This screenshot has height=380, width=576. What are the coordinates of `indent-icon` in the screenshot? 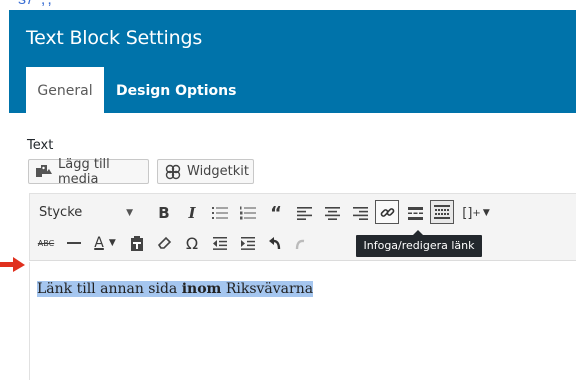 It's located at (248, 243).